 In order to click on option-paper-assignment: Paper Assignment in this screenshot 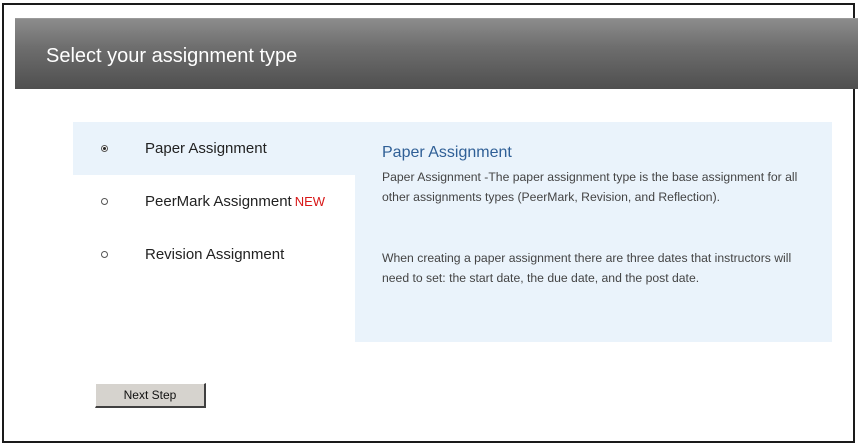, I will do `click(214, 148)`.